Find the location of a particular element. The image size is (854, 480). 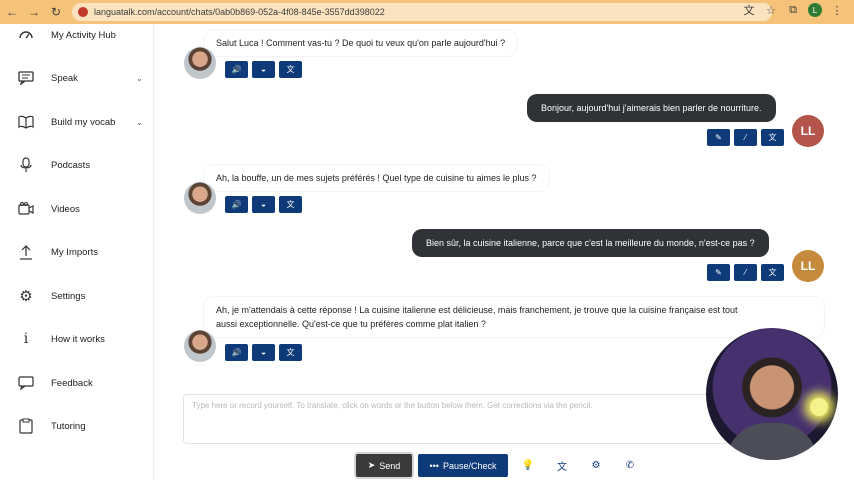

site-icon is located at coordinates (83, 12).